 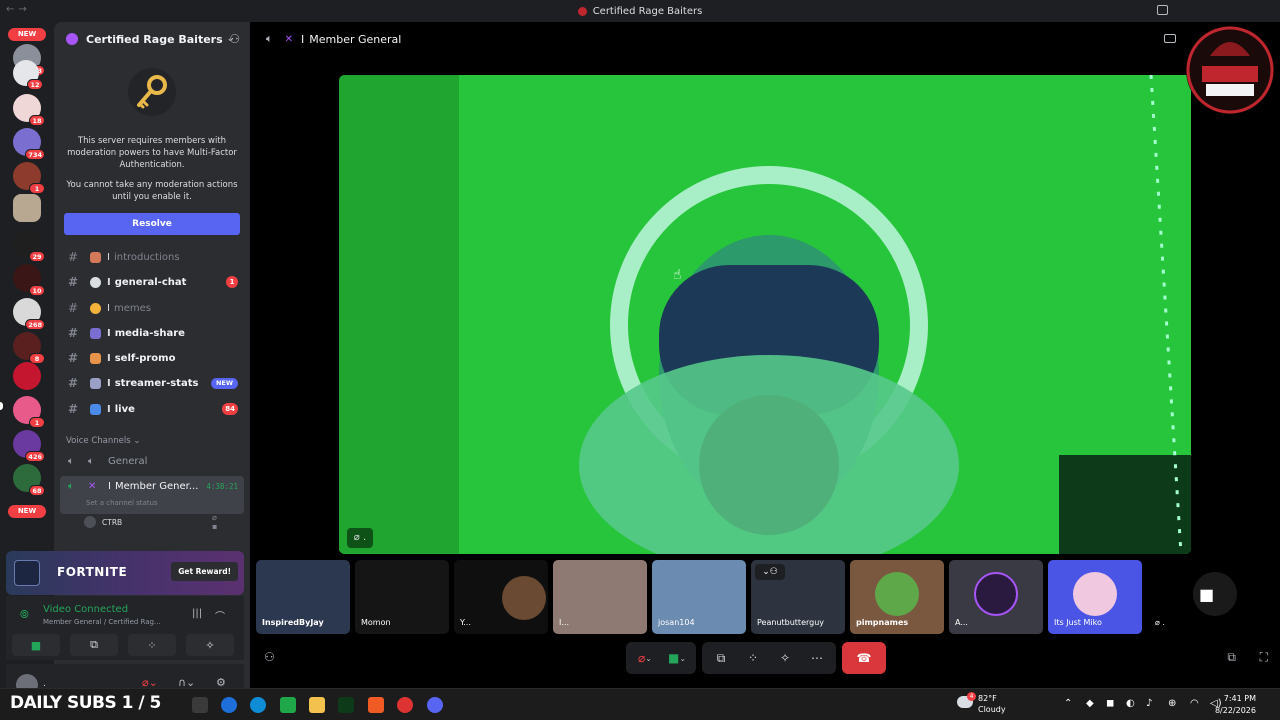 I want to click on history-nav-icon: ←→, so click(x=18, y=9).